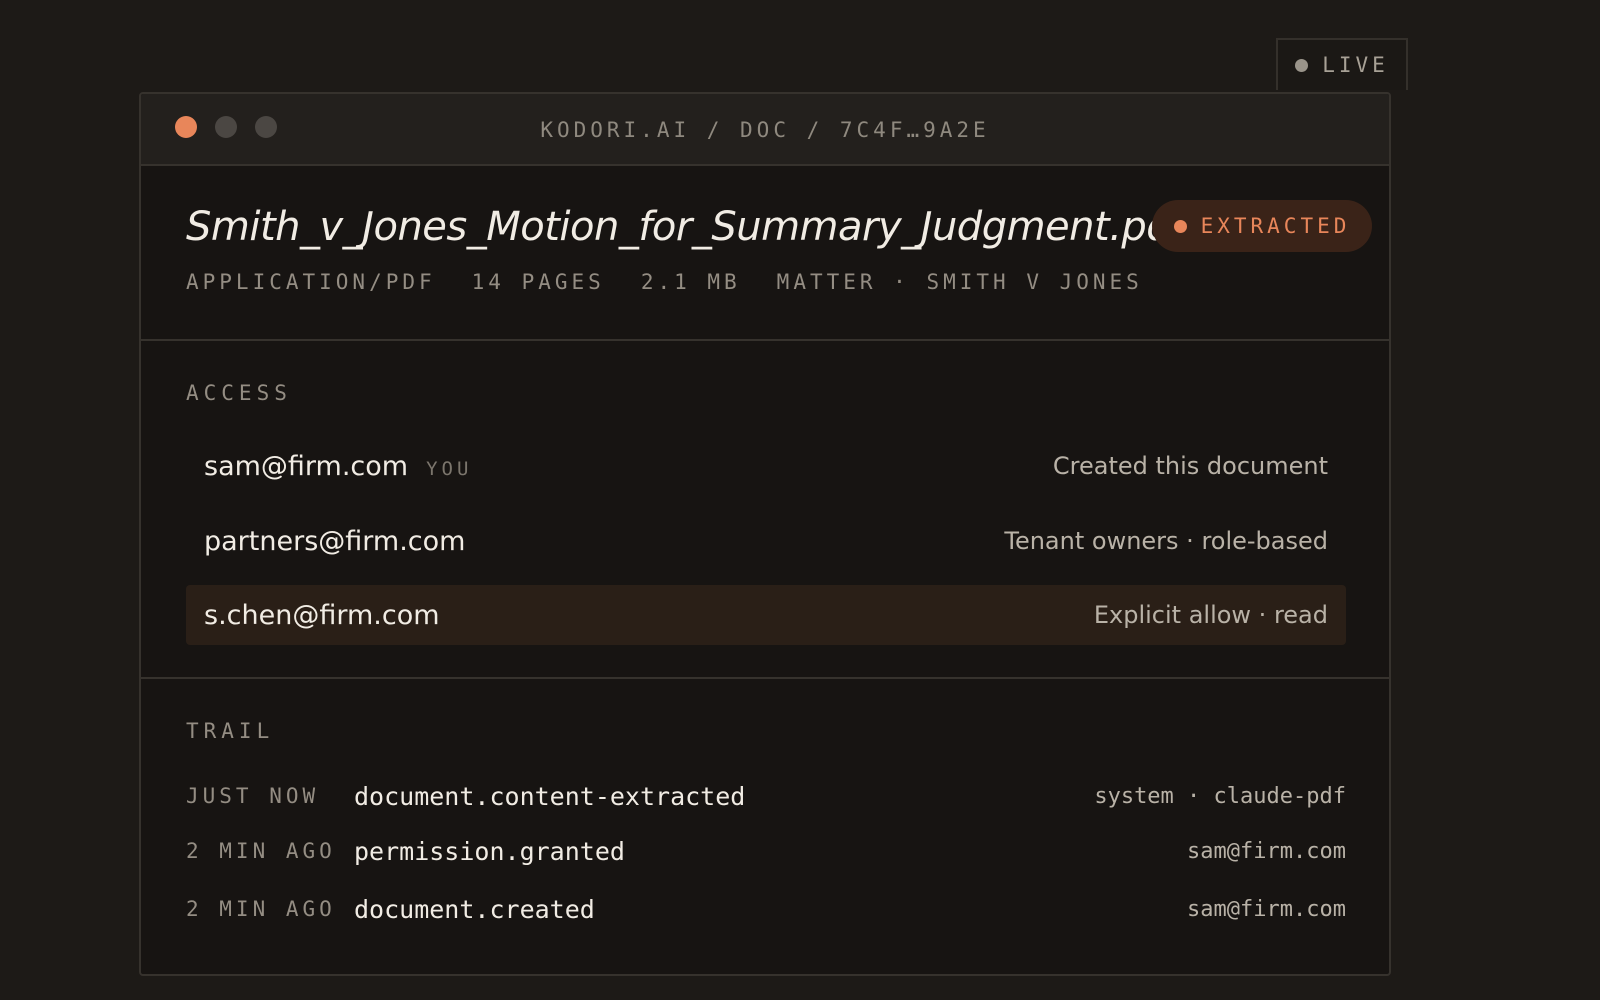  What do you see at coordinates (1302, 65) in the screenshot?
I see `live-indicator-dot-icon` at bounding box center [1302, 65].